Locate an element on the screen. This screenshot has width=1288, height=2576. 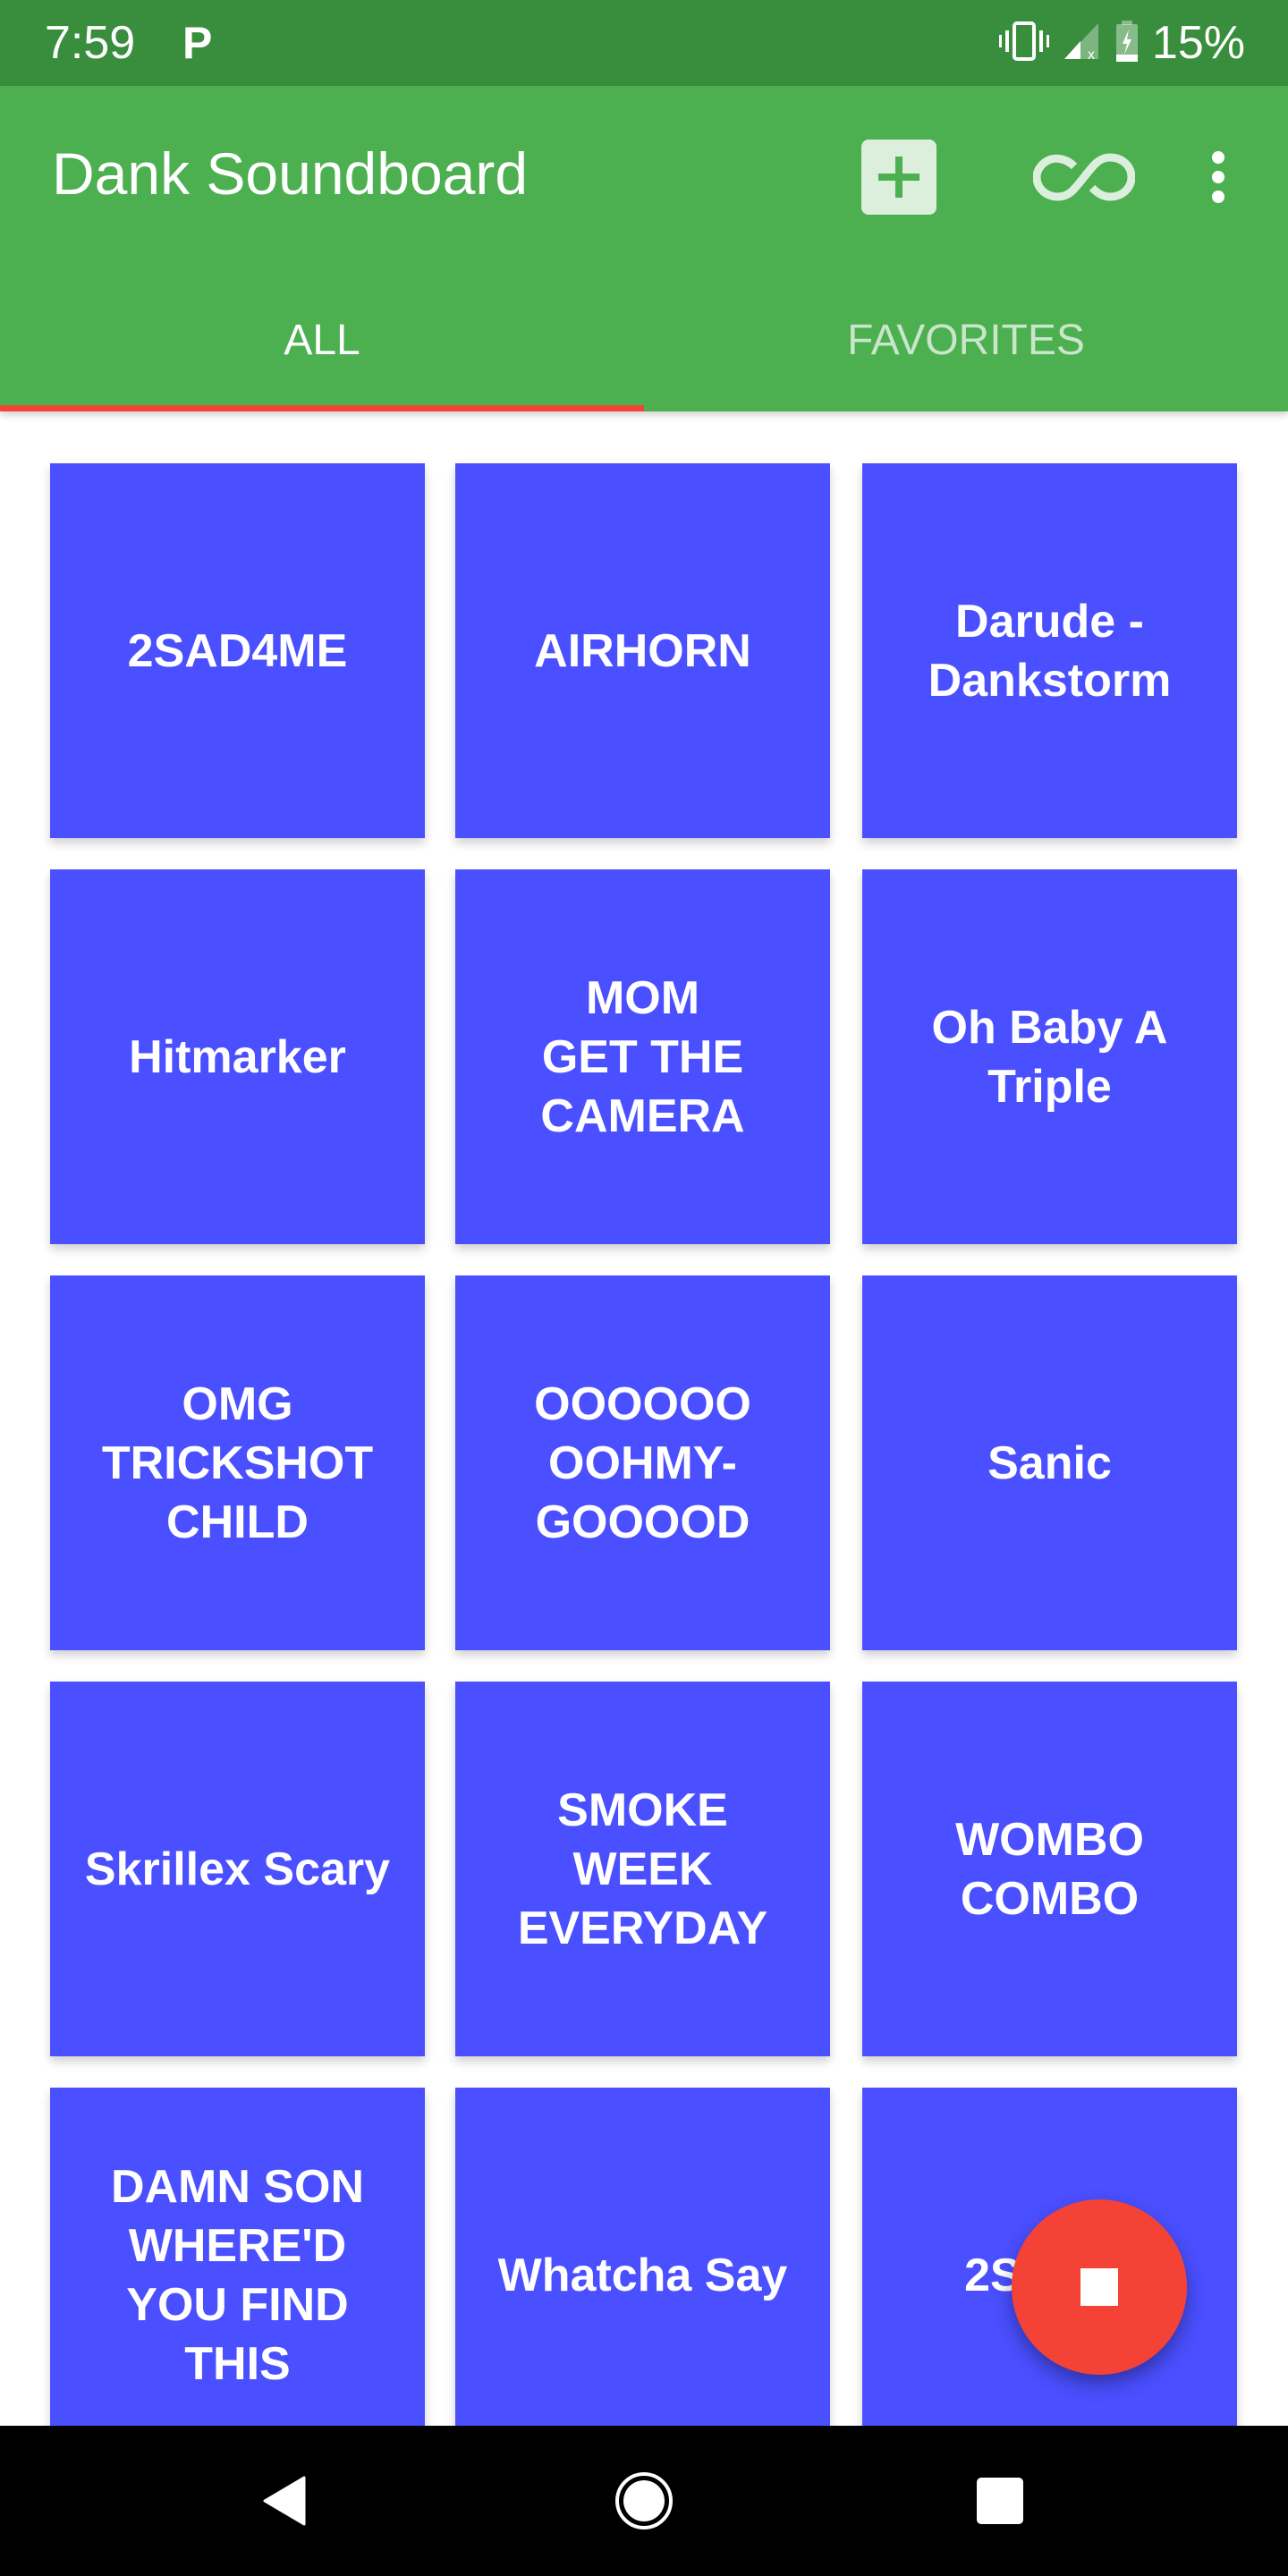
sound-tile-smoke-week-everyday: SMOKE WEEK EVERYDAY is located at coordinates (642, 1869).